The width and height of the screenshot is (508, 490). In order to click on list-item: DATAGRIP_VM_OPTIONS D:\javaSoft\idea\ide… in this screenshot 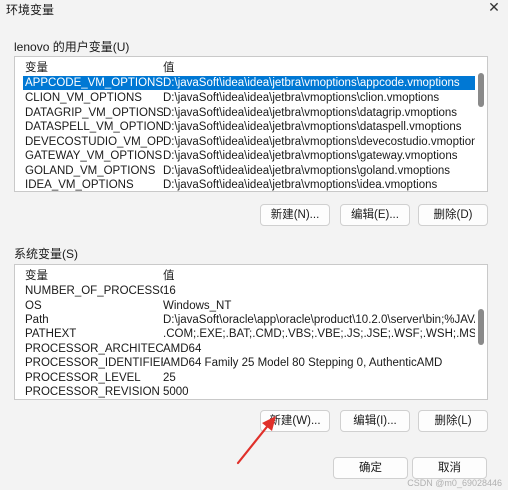, I will do `click(249, 113)`.